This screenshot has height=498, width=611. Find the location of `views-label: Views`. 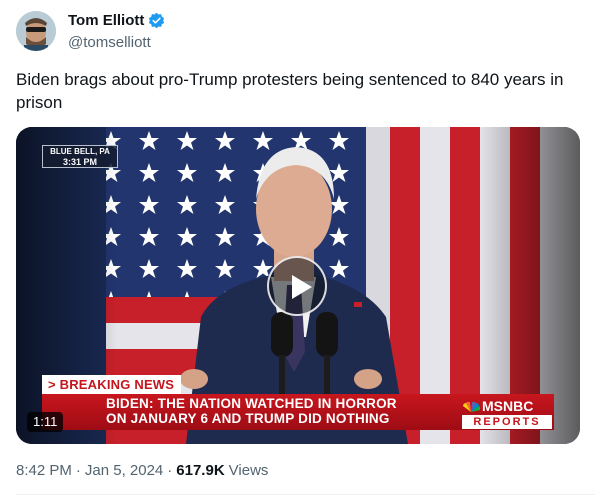

views-label: Views is located at coordinates (248, 470).